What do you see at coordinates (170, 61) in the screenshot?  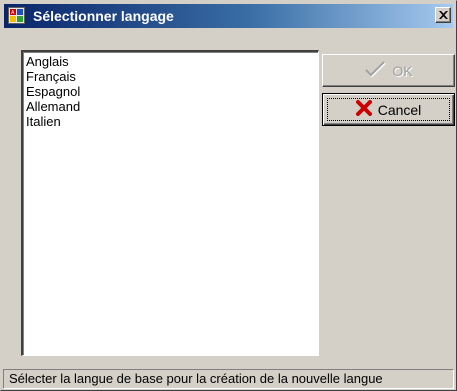 I see `list-item: Anglais` at bounding box center [170, 61].